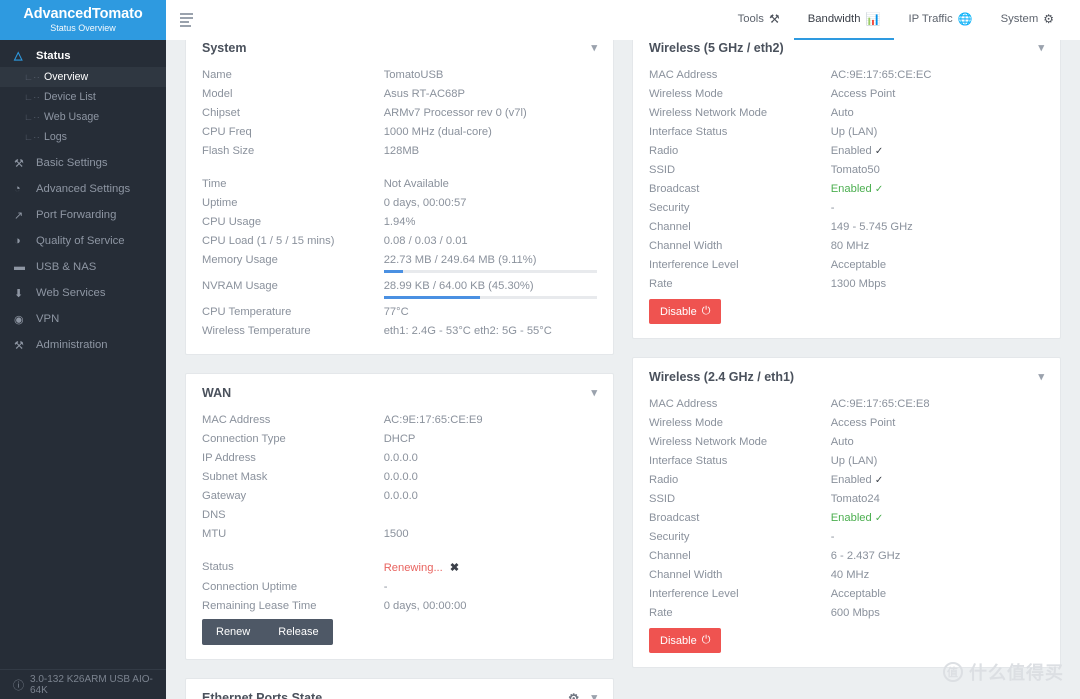  I want to click on table-row: Connection Type DHCP, so click(399, 438).